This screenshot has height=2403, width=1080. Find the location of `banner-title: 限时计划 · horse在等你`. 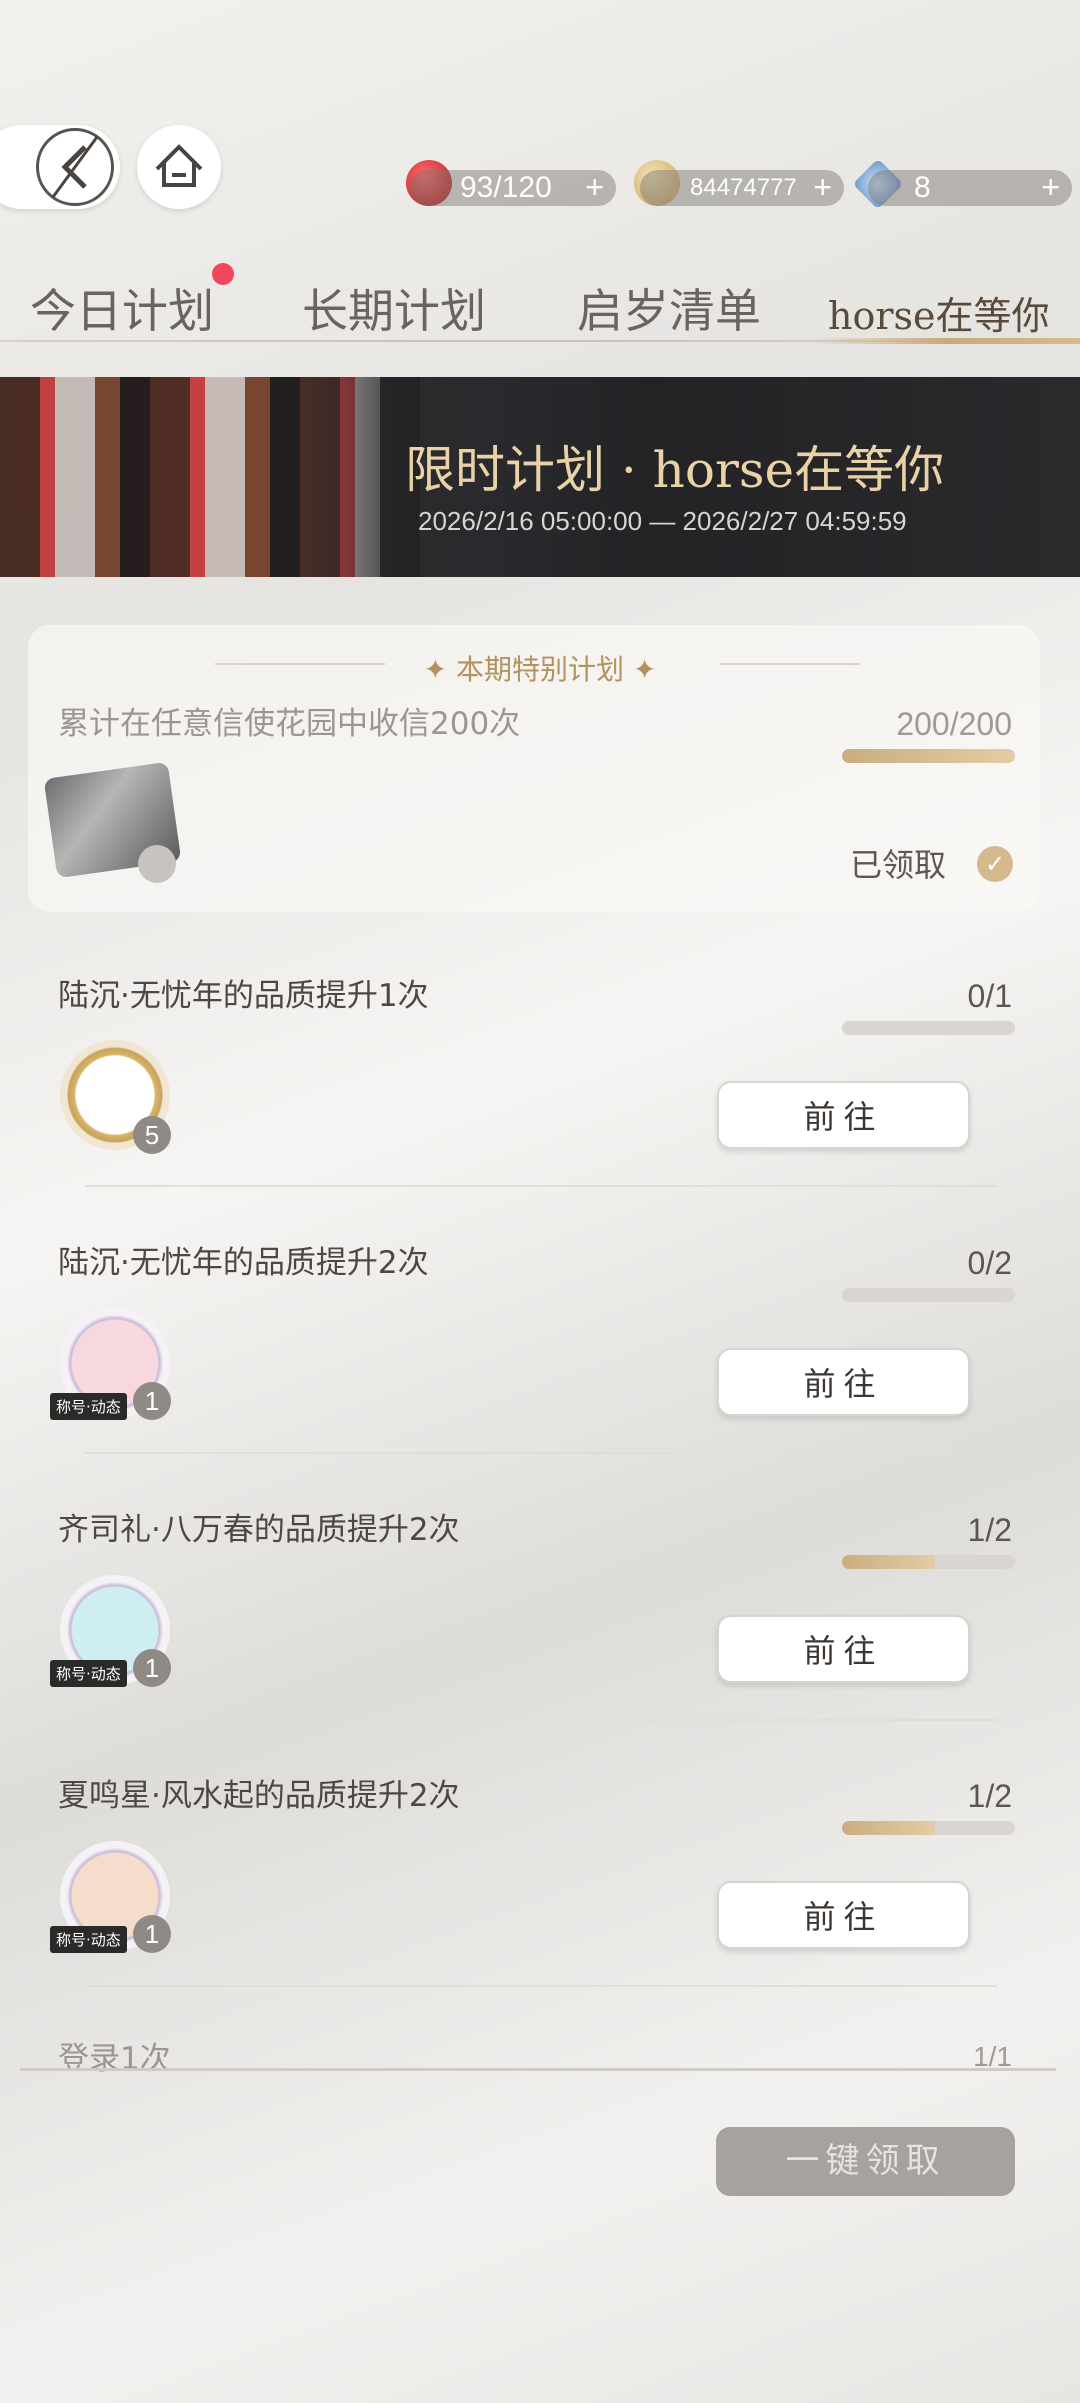

banner-title: 限时计划 · horse在等你 is located at coordinates (675, 470).